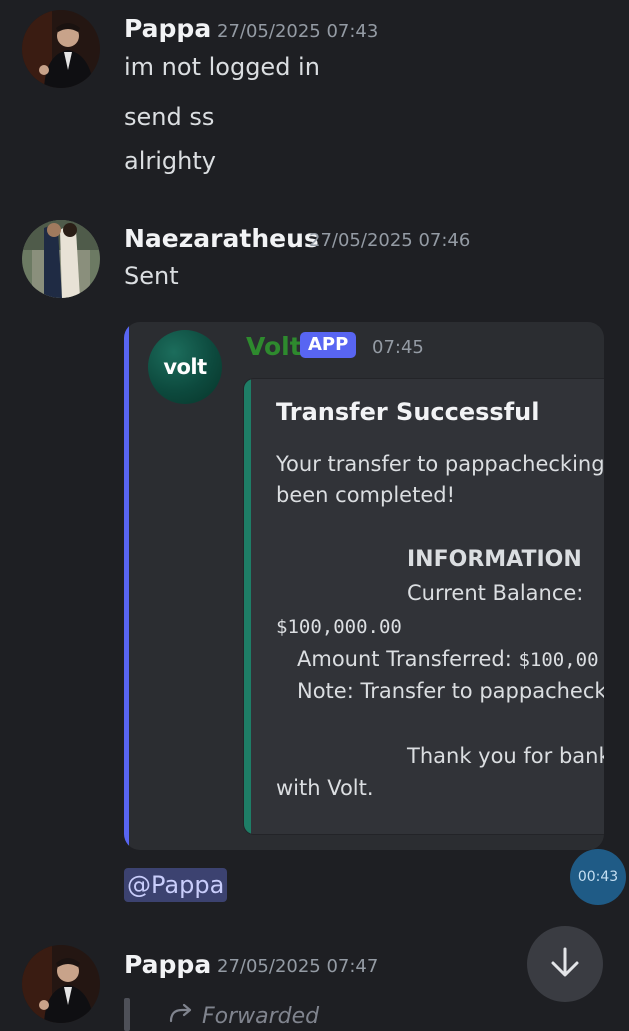 This screenshot has width=629, height=1031. I want to click on forwarded-label-row: Forwarded, so click(243, 1016).